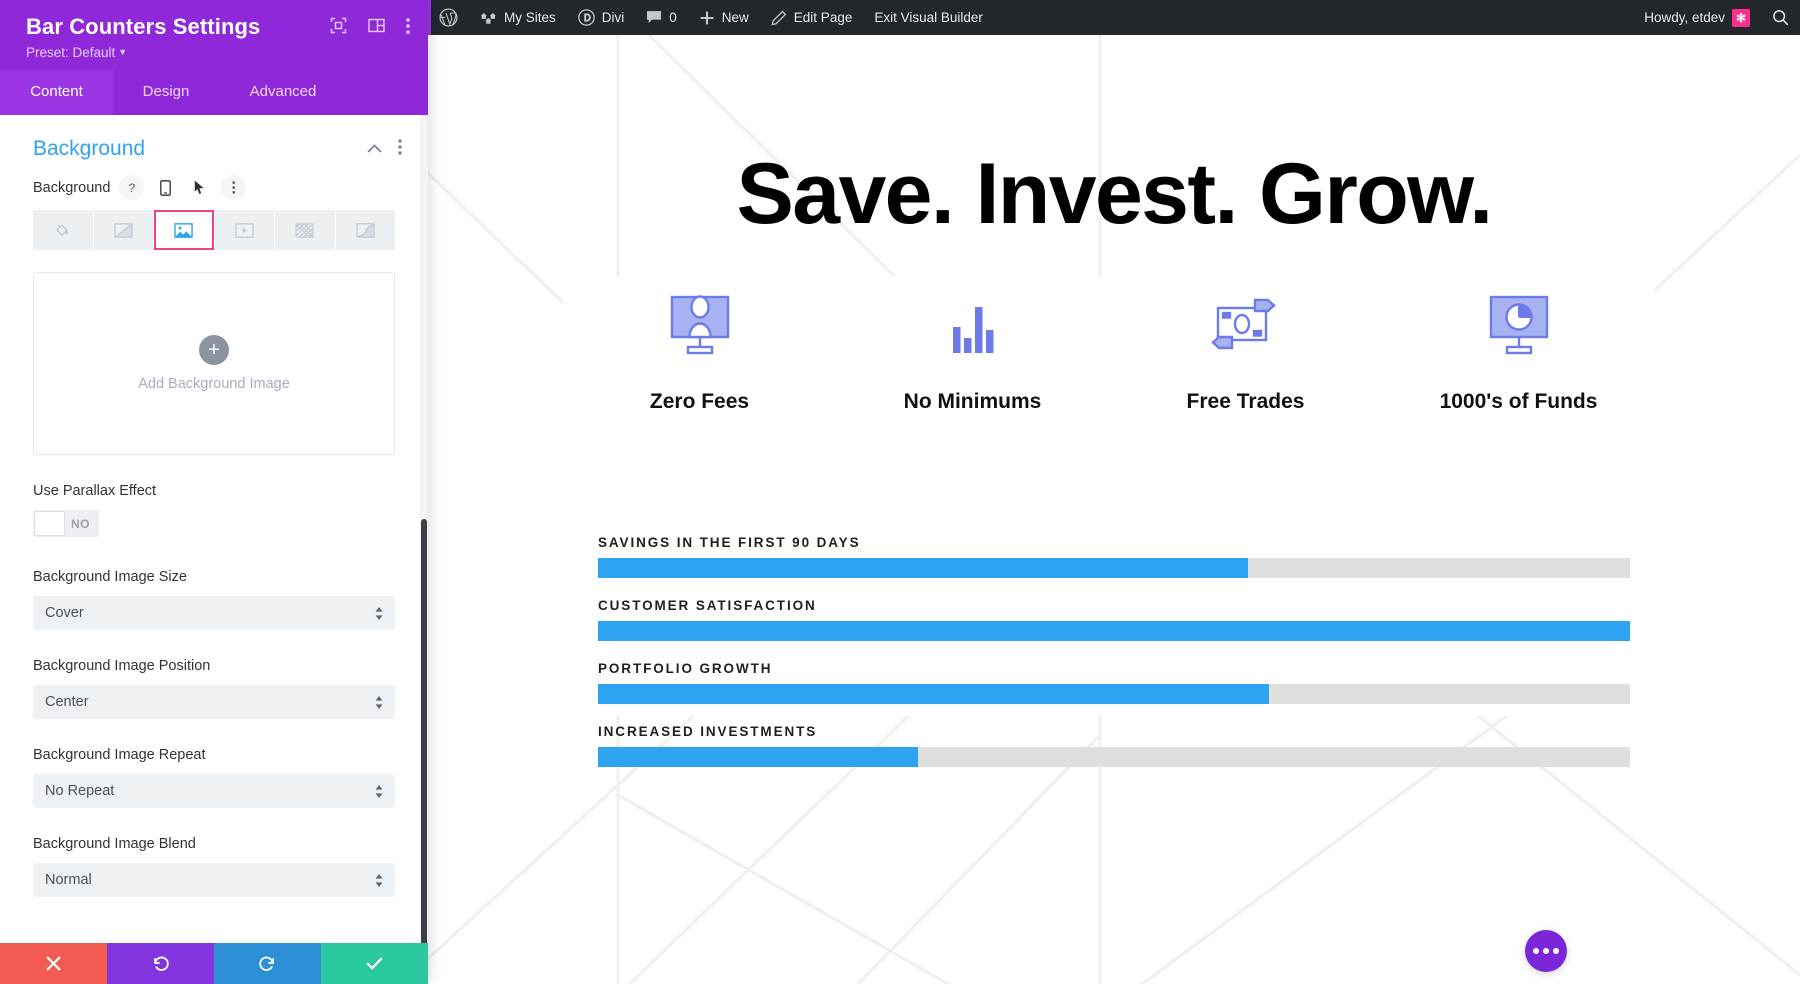 The width and height of the screenshot is (1800, 984). I want to click on new-menu: New, so click(724, 17).